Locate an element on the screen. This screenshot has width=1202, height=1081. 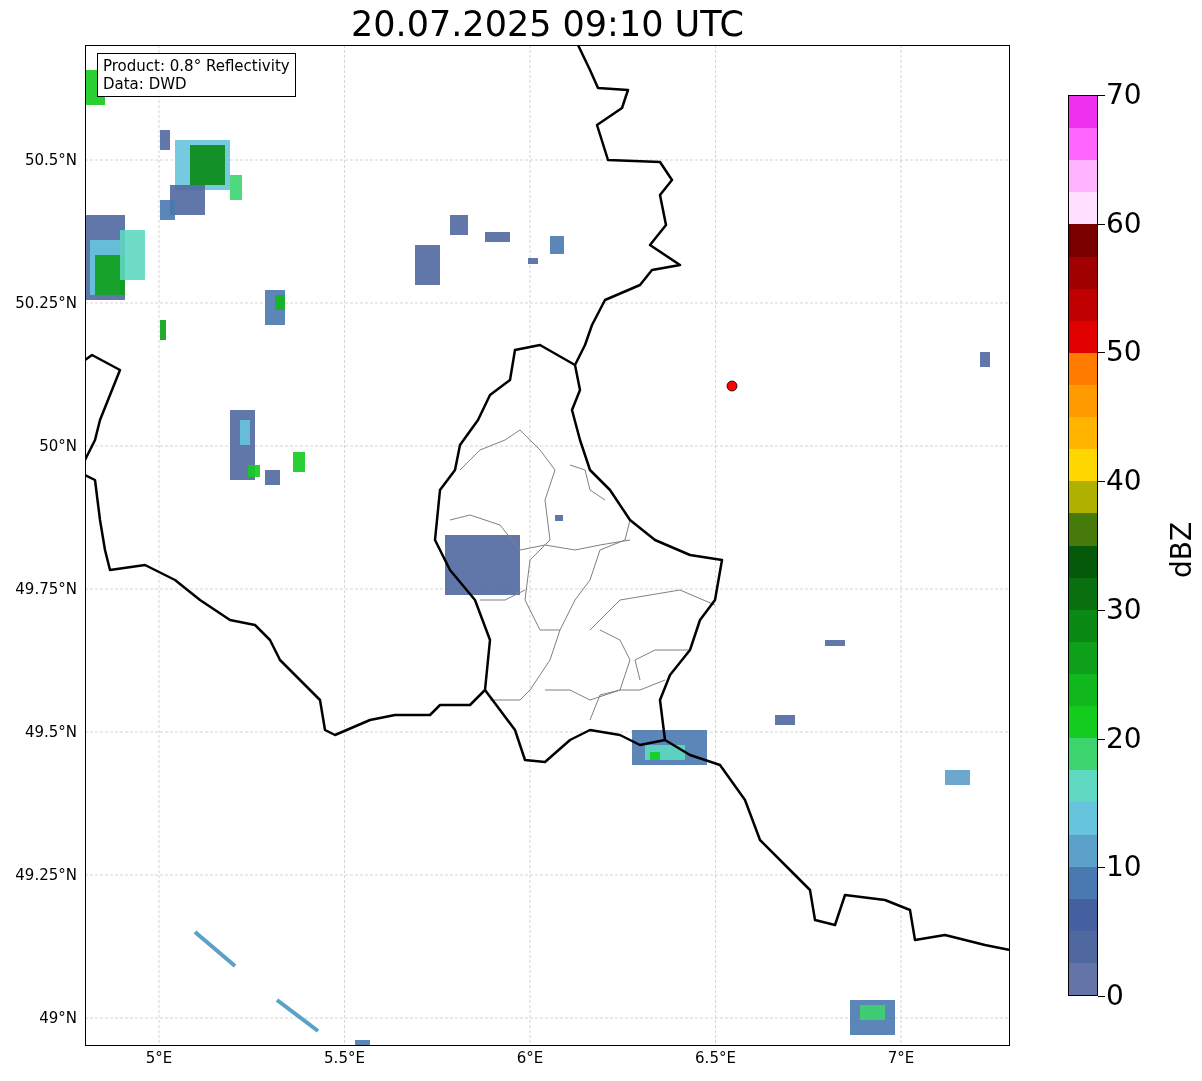
colorbar-tick-label: 70 is located at coordinates (1124, 95).